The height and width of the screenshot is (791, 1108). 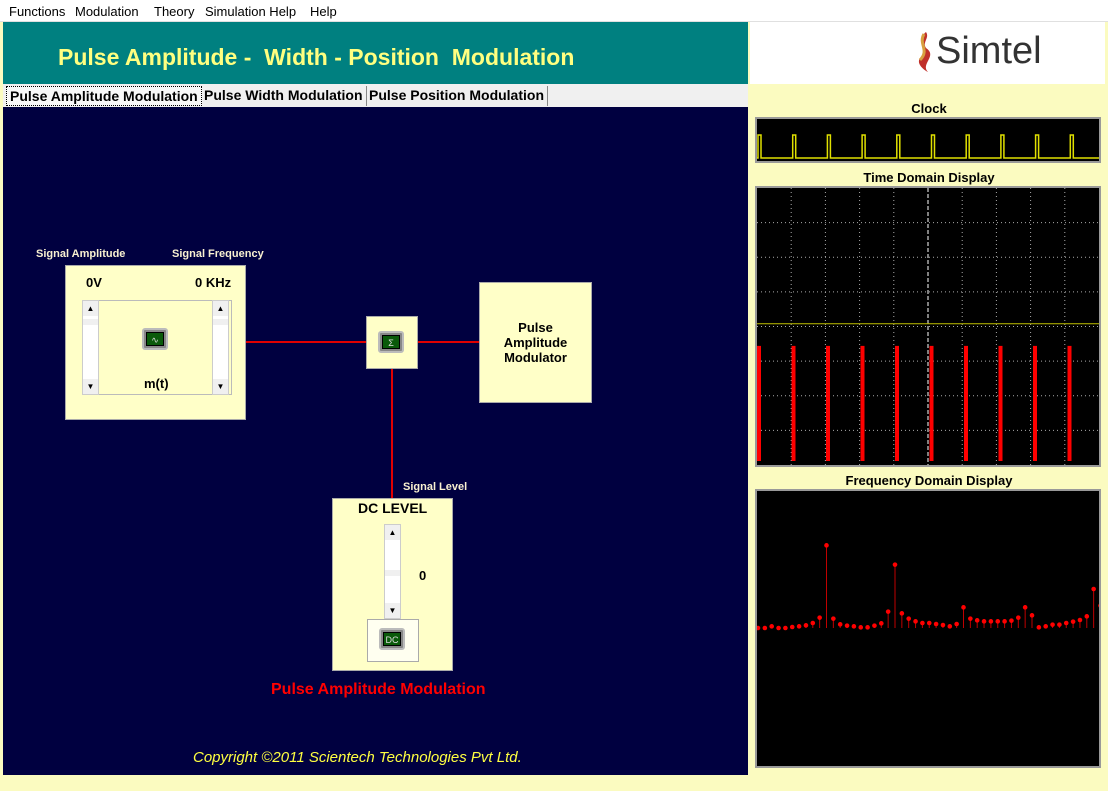 I want to click on summer-block: Σ, so click(x=392, y=342).